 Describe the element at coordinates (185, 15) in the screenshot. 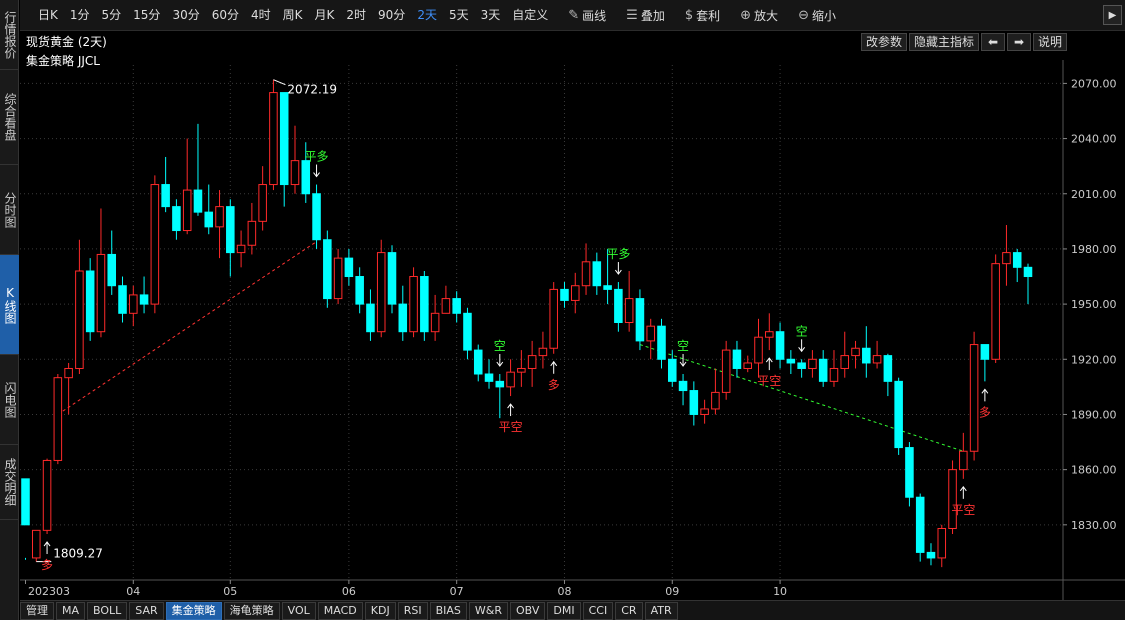

I see `period-button-4: 30分` at that location.